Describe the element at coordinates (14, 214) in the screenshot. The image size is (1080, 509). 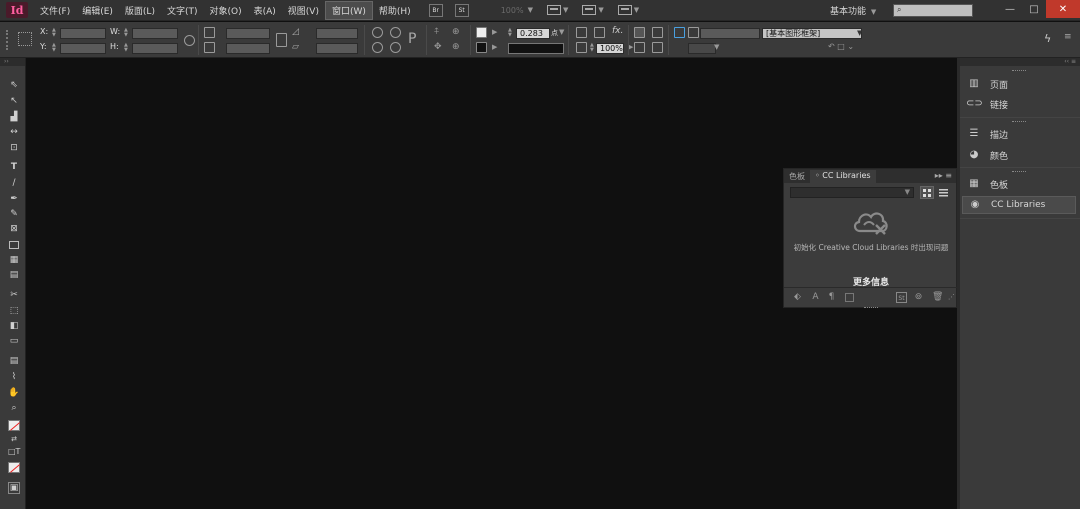
I see `pencil-tool-icon: ✎` at that location.